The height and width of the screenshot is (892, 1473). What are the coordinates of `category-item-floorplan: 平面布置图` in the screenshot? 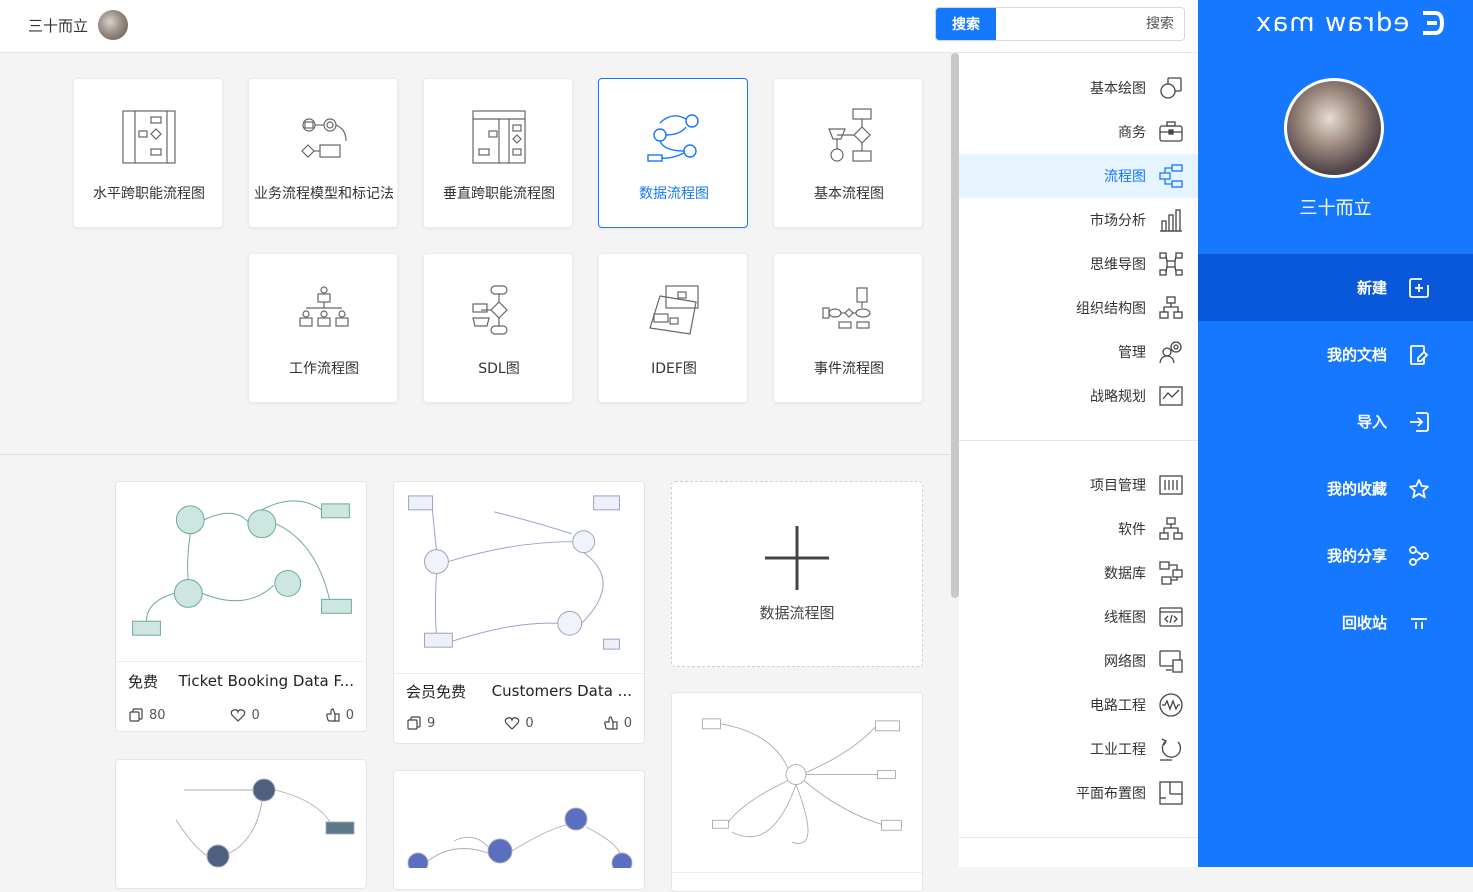 It's located at (1078, 793).